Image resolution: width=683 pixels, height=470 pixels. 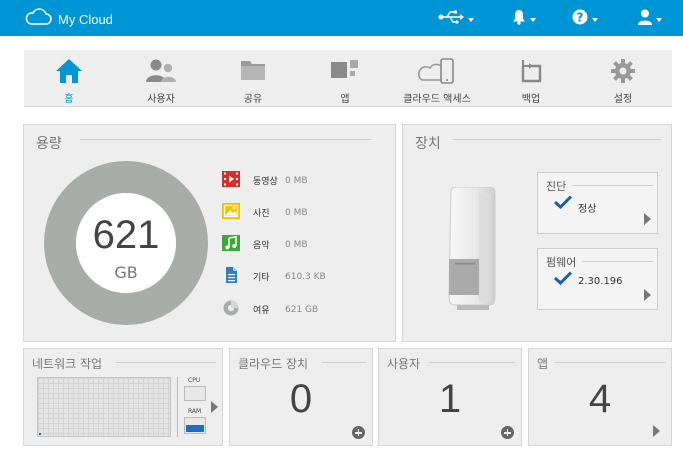 I want to click on legend-label: 여유, so click(x=261, y=311).